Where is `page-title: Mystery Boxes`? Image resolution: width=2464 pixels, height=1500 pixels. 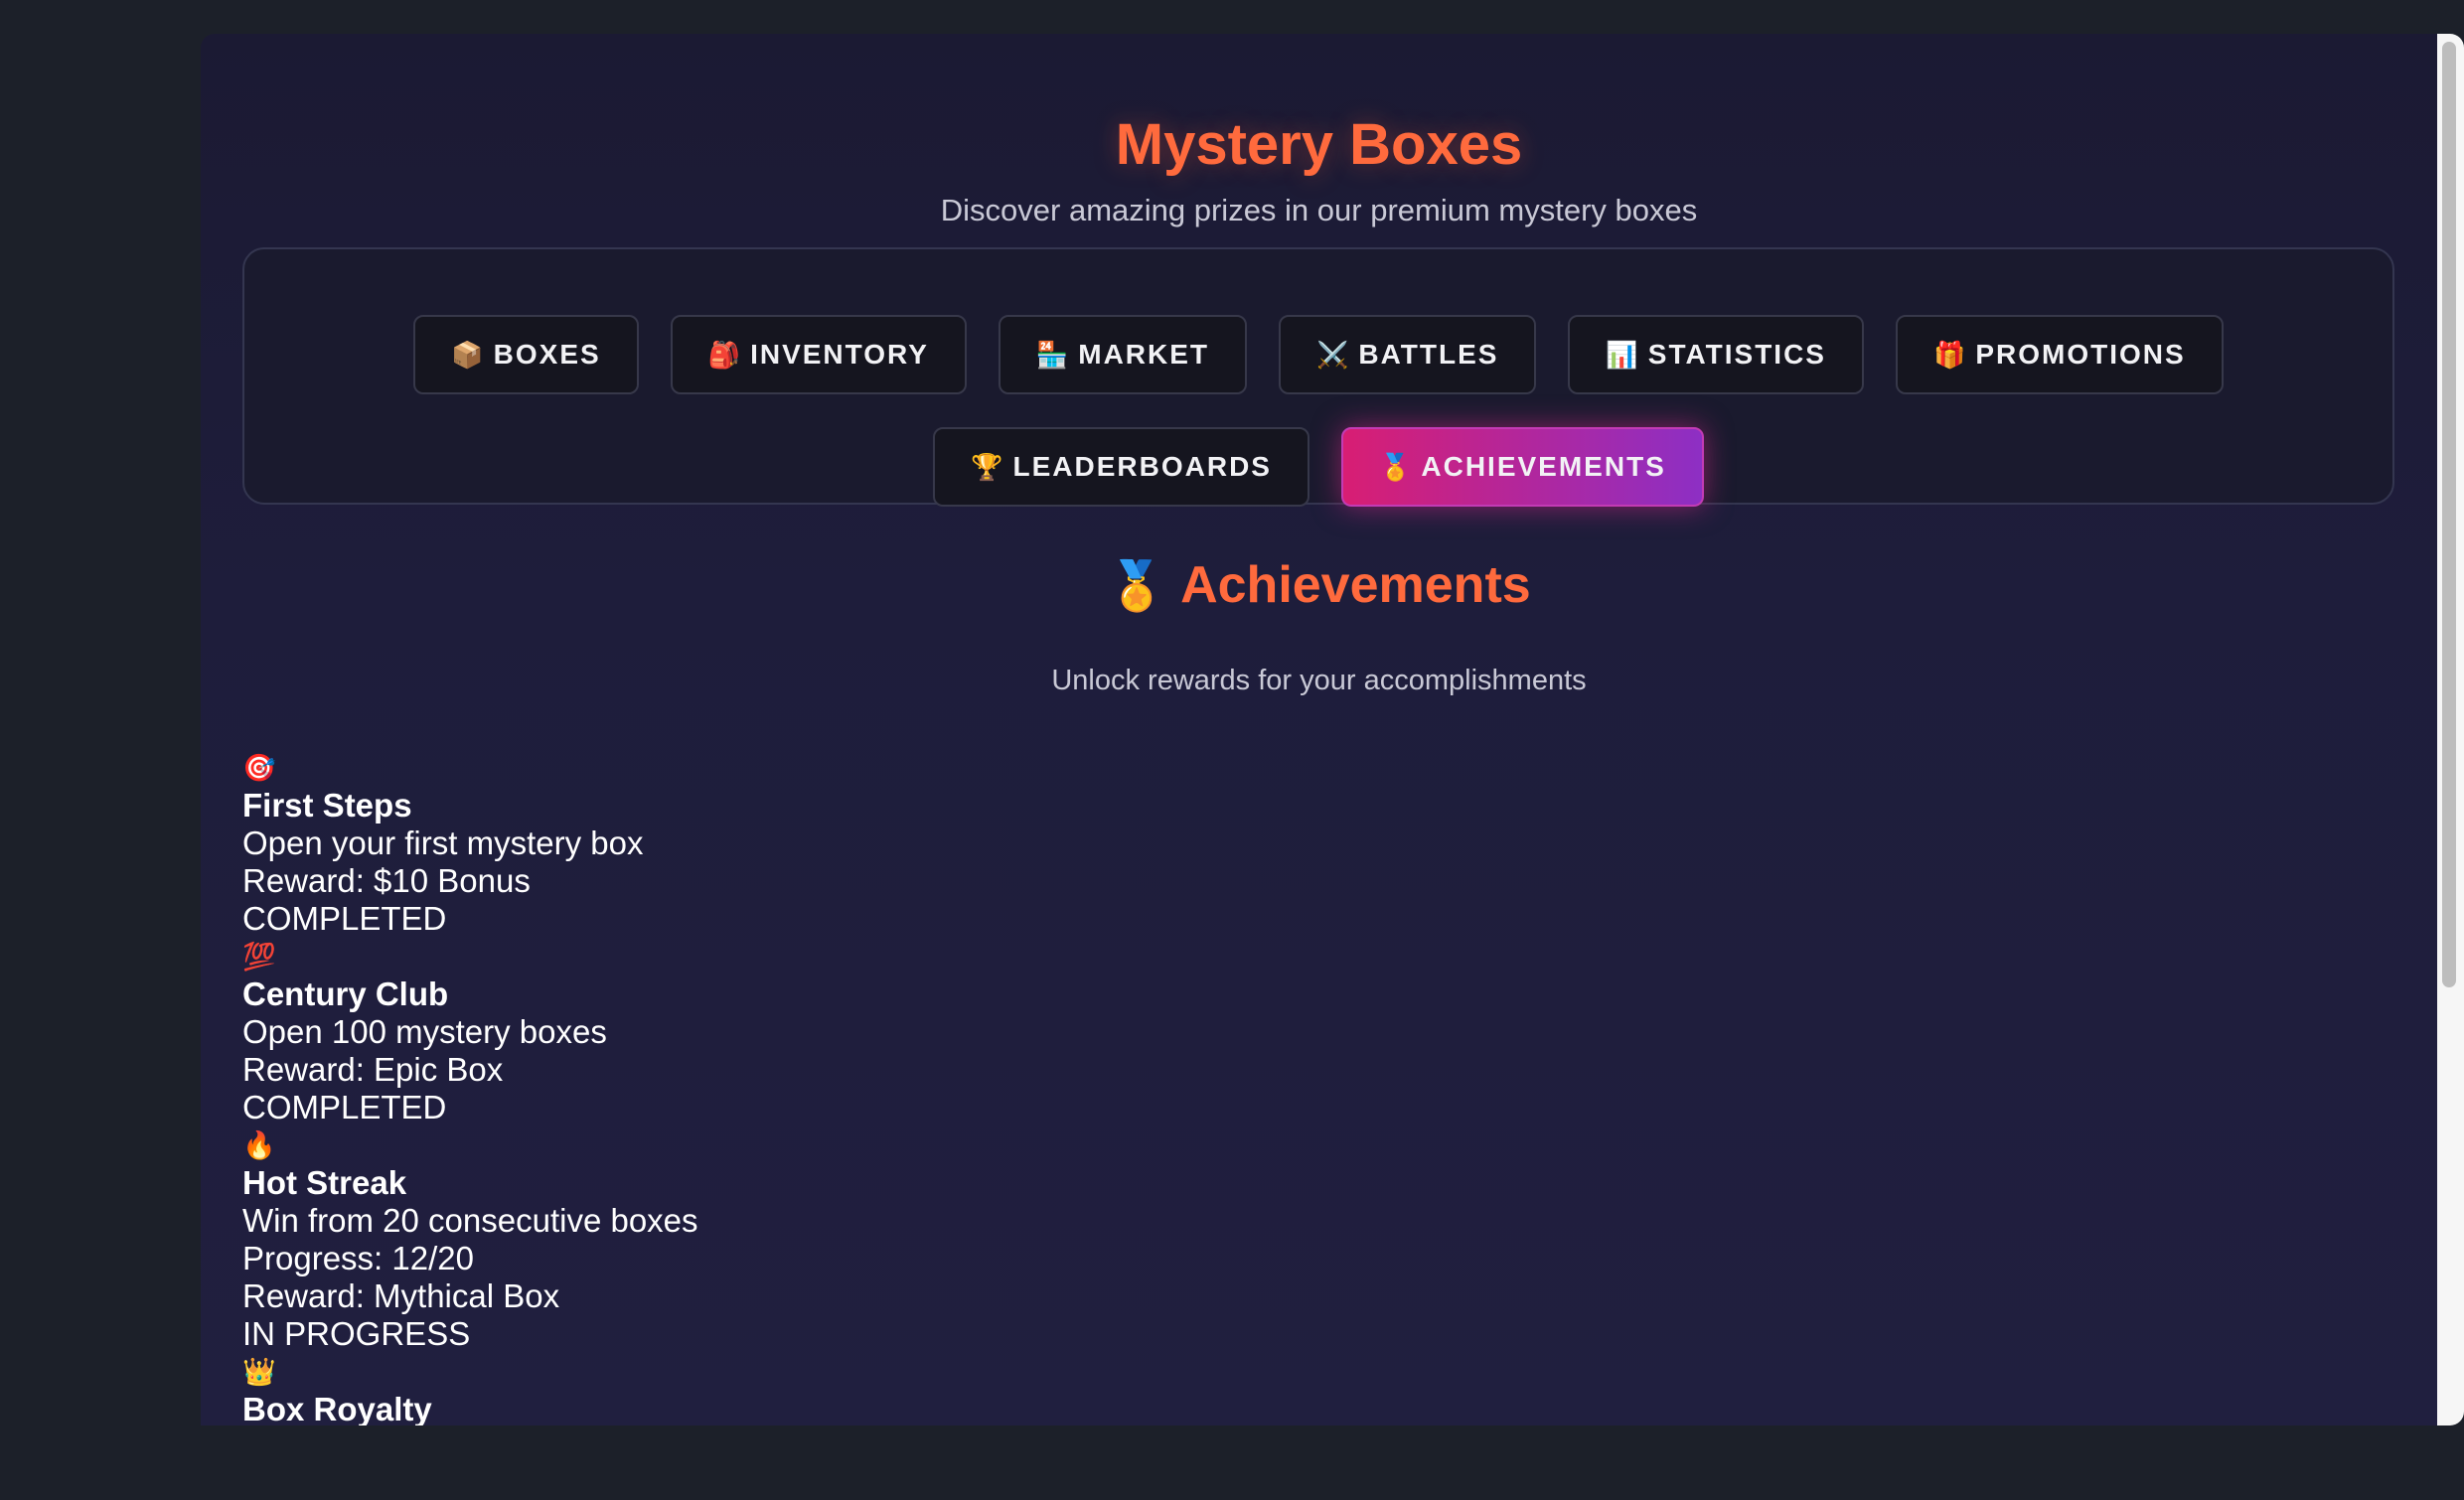
page-title: Mystery Boxes is located at coordinates (1319, 144).